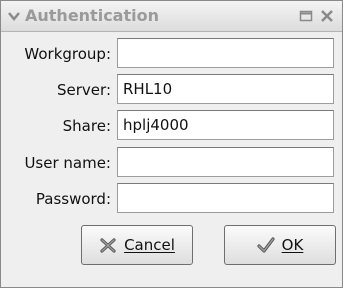 The image size is (343, 288). Describe the element at coordinates (327, 16) in the screenshot. I see `close-icon` at that location.